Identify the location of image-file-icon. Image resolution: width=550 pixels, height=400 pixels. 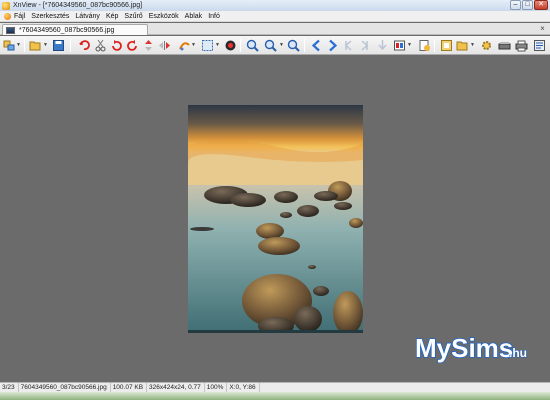
(10, 30).